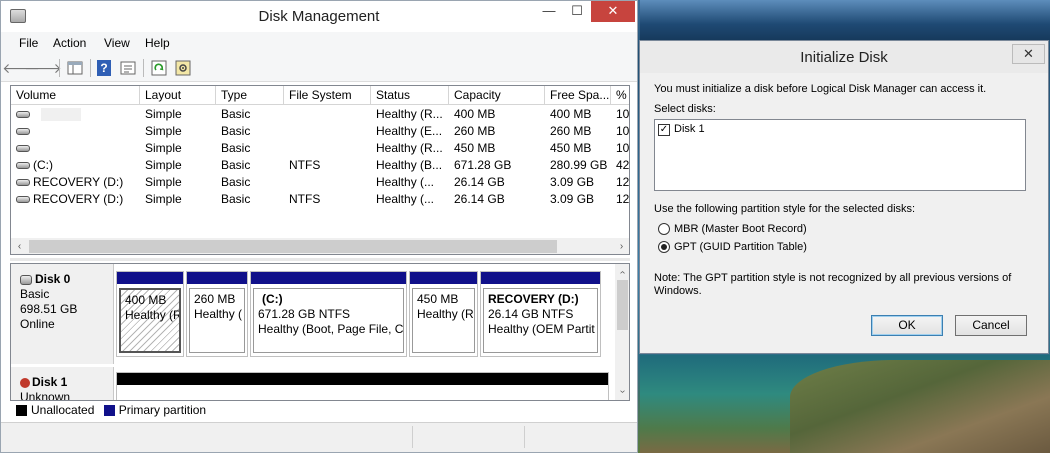  Describe the element at coordinates (620, 95) in the screenshot. I see `column-header-percent-free: % F` at that location.